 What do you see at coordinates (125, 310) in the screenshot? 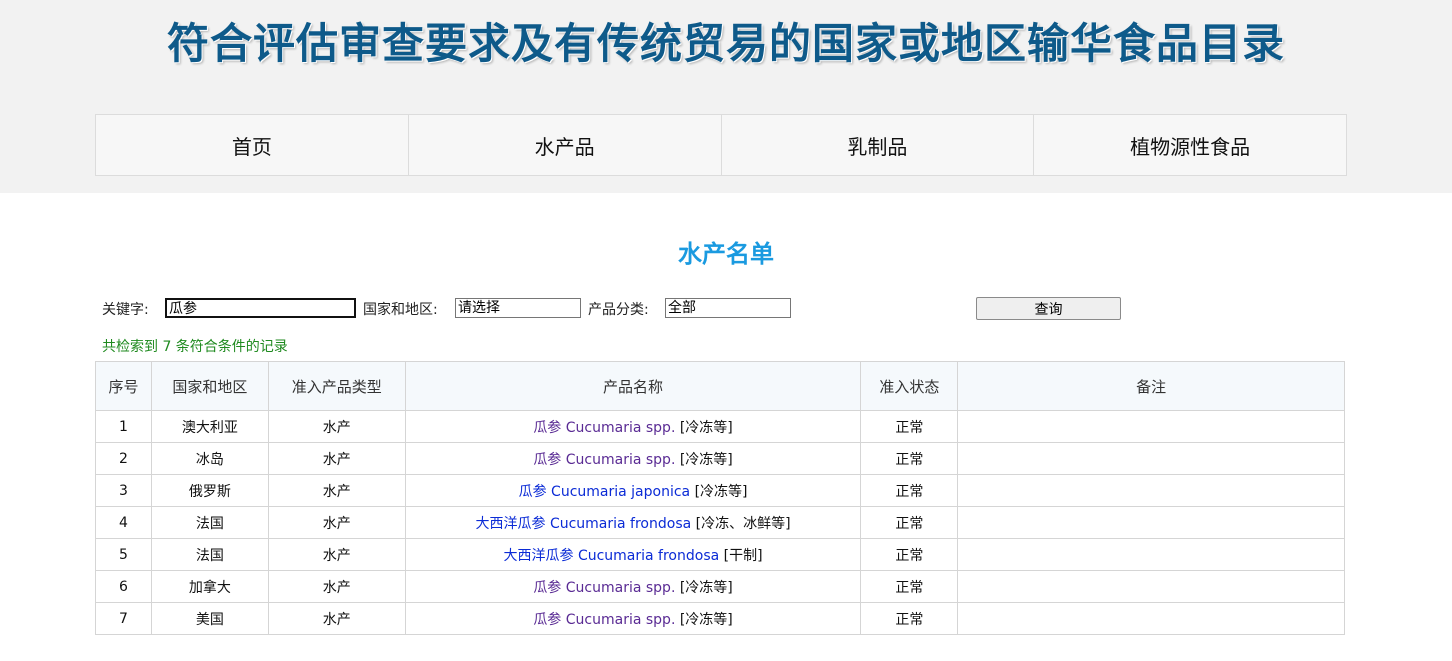
I see `keyword-label: 关键字:` at bounding box center [125, 310].